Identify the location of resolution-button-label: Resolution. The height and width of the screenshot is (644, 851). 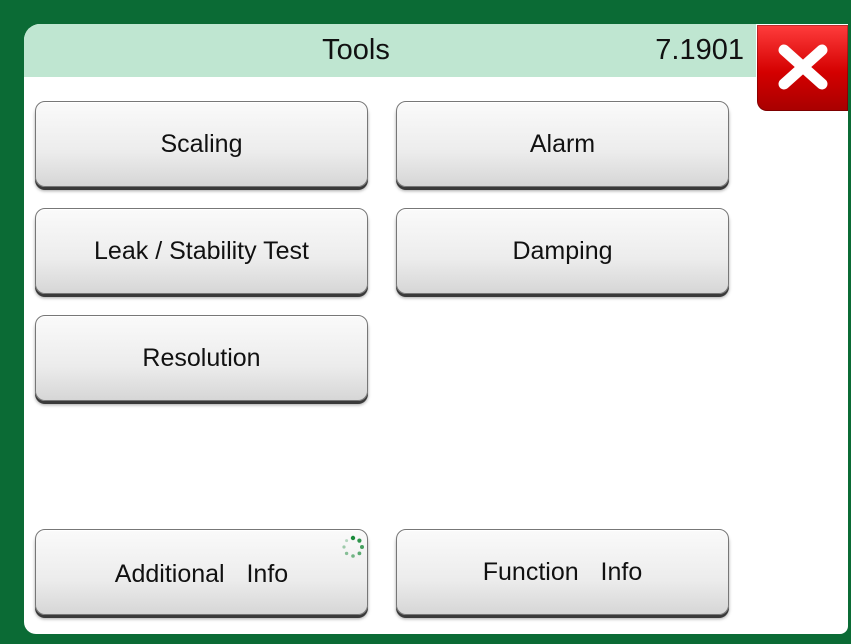
(201, 358).